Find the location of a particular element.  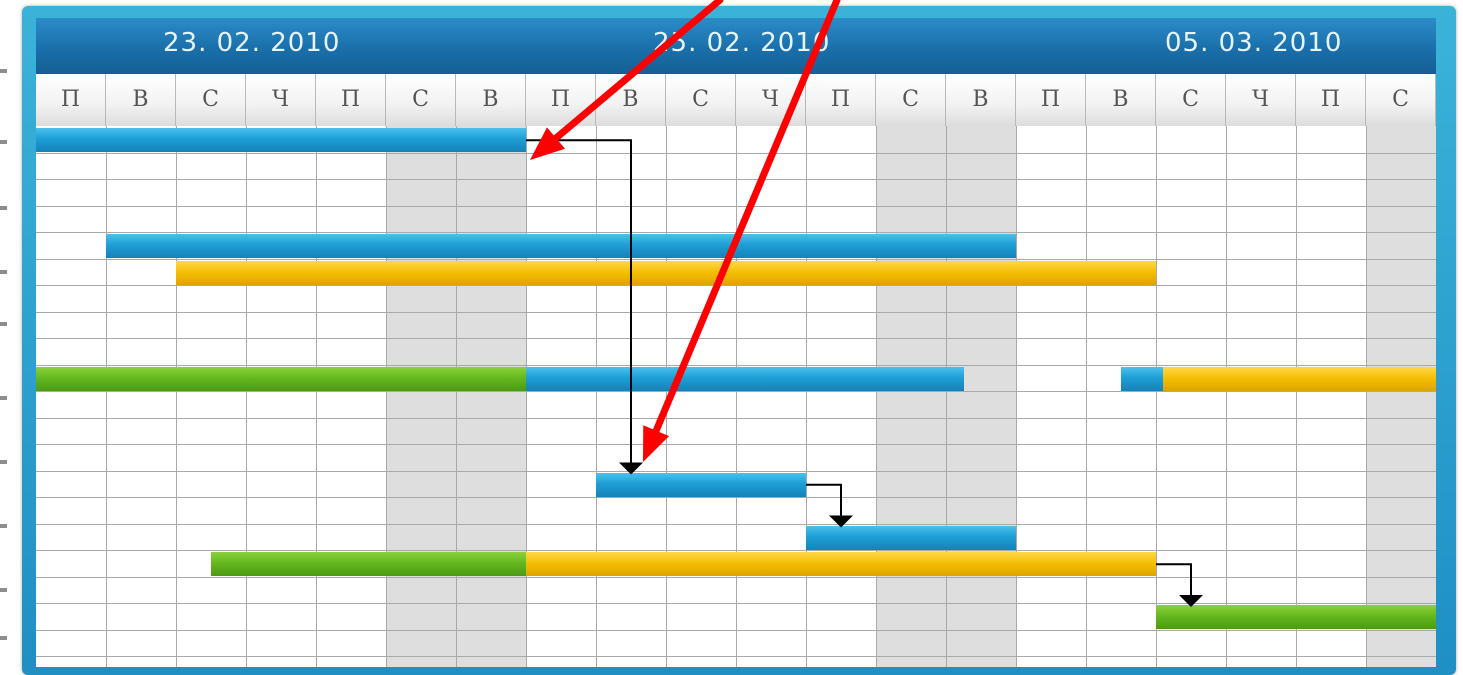

date-label: 05. 03. 2010 is located at coordinates (1254, 43).